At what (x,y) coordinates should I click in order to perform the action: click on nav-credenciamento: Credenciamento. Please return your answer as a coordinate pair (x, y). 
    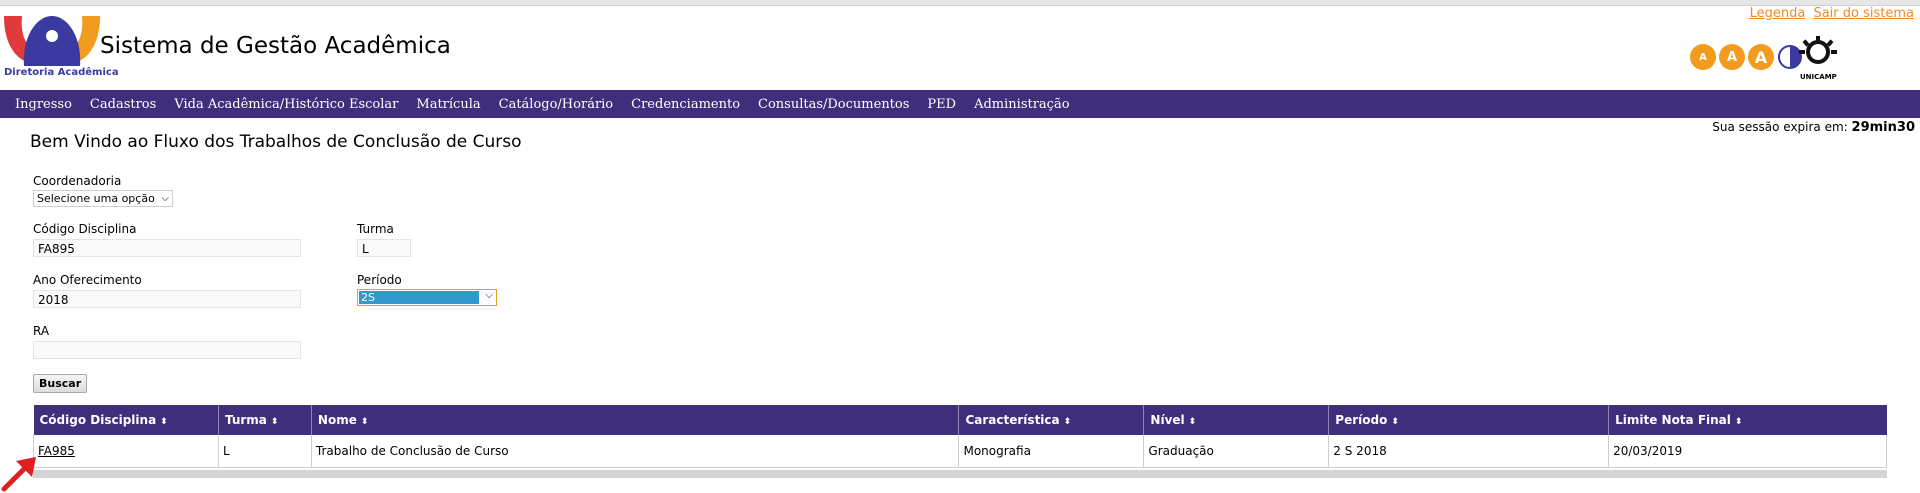
    Looking at the image, I should click on (685, 104).